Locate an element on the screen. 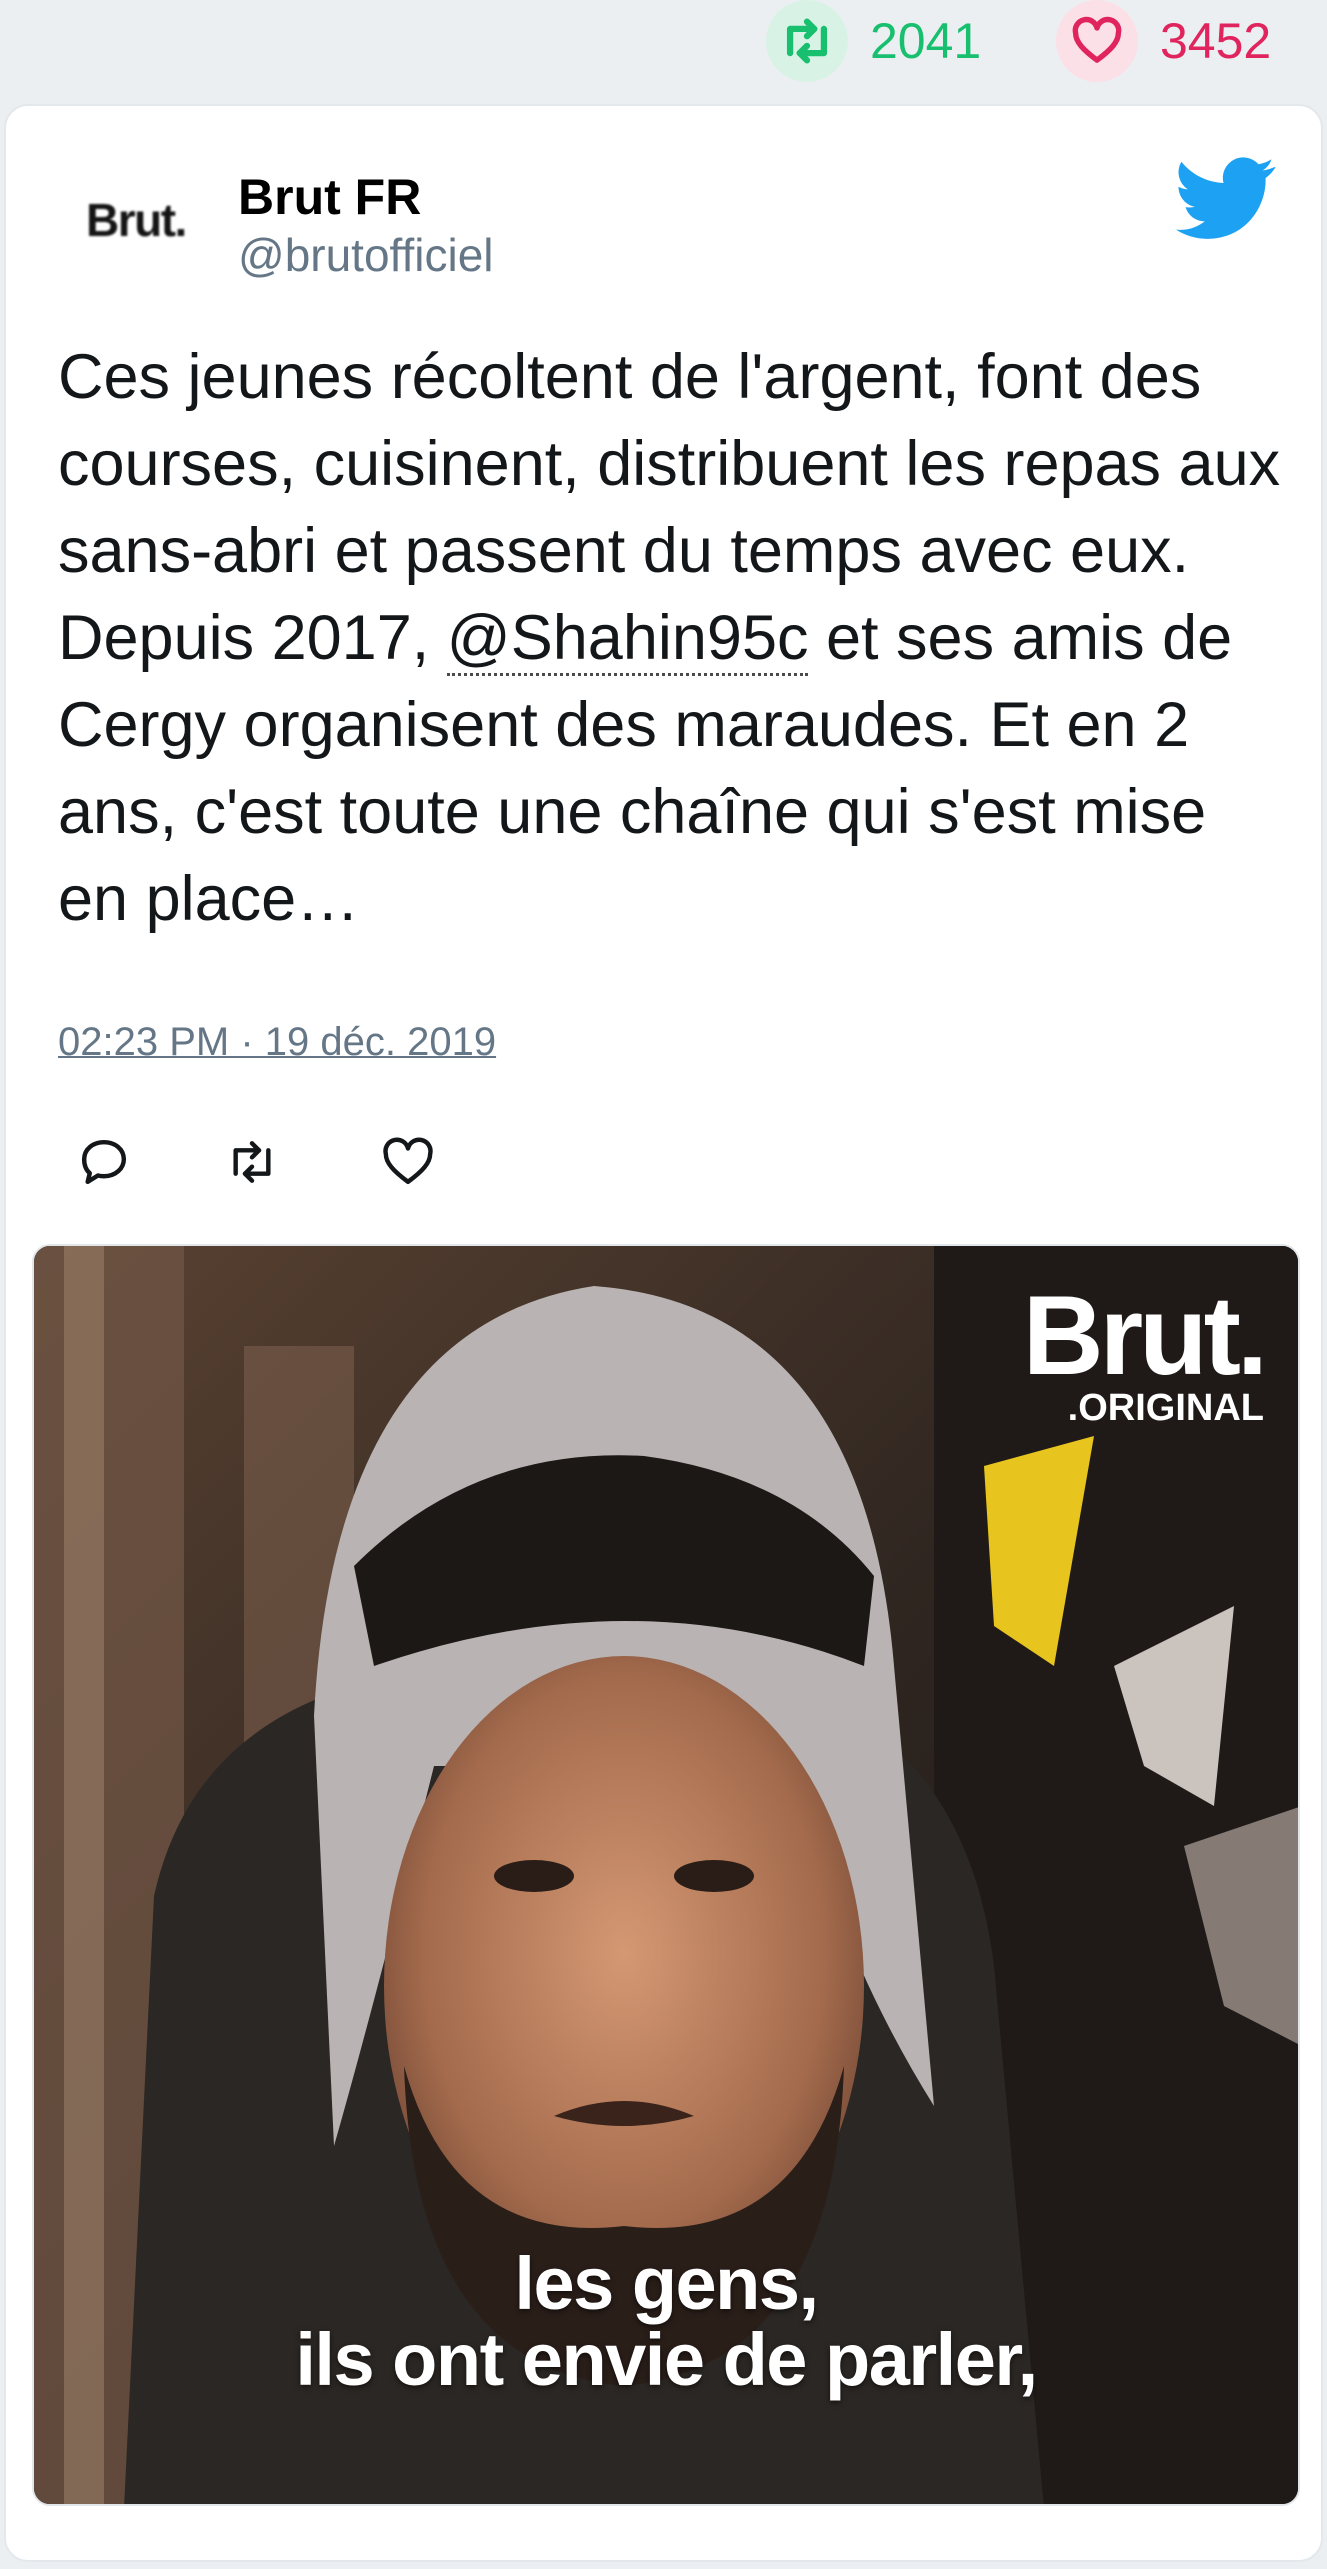 This screenshot has height=2569, width=1327. retweet-count: 2041 is located at coordinates (926, 41).